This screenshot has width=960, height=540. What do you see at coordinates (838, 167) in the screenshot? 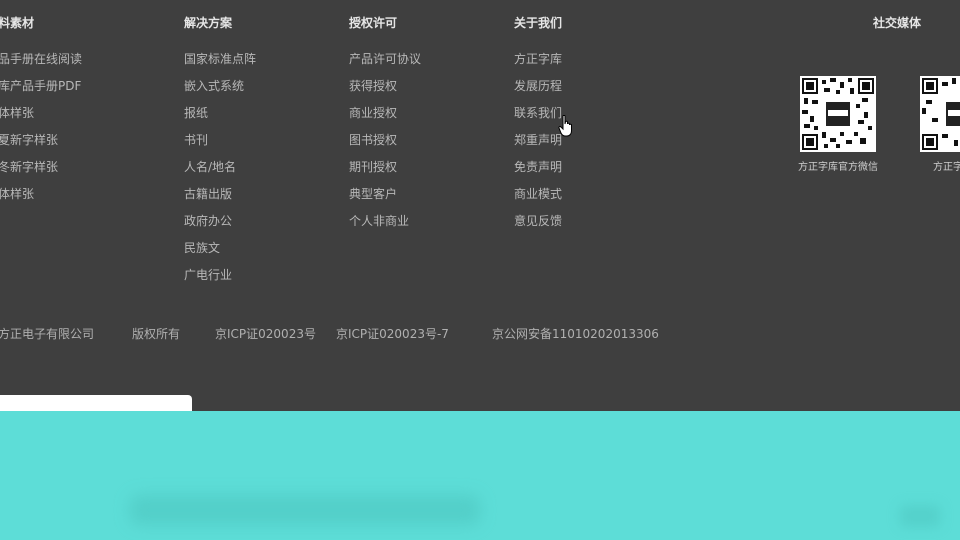
I see `qr-label: 方正字库官方微信` at bounding box center [838, 167].